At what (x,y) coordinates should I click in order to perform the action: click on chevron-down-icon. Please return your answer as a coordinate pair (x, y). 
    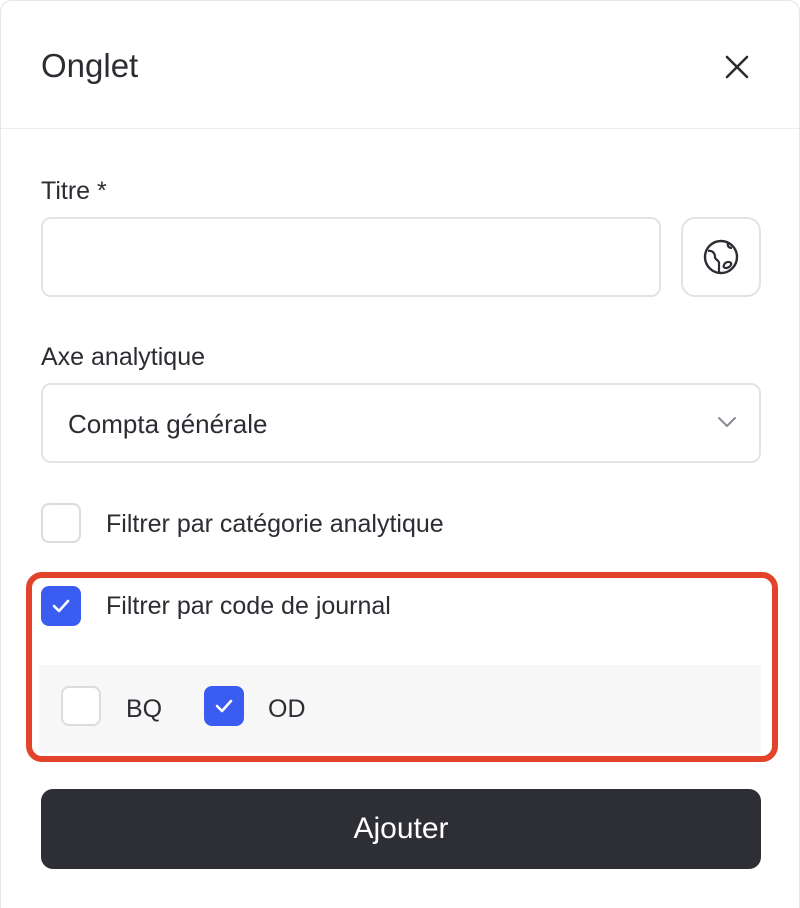
    Looking at the image, I should click on (727, 422).